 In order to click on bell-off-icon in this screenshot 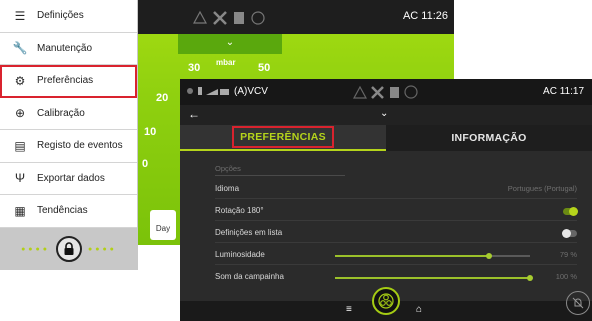, I will do `click(578, 303)`.